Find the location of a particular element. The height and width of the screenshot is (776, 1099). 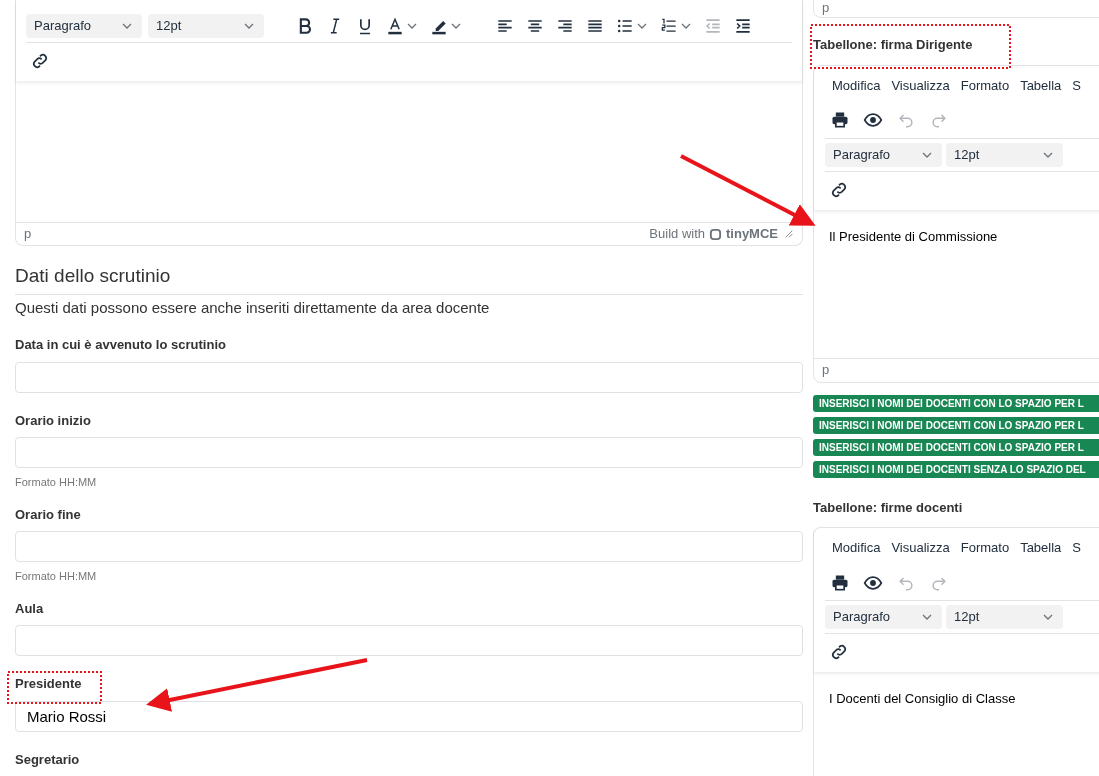

field-label: Orario fine is located at coordinates (48, 514).